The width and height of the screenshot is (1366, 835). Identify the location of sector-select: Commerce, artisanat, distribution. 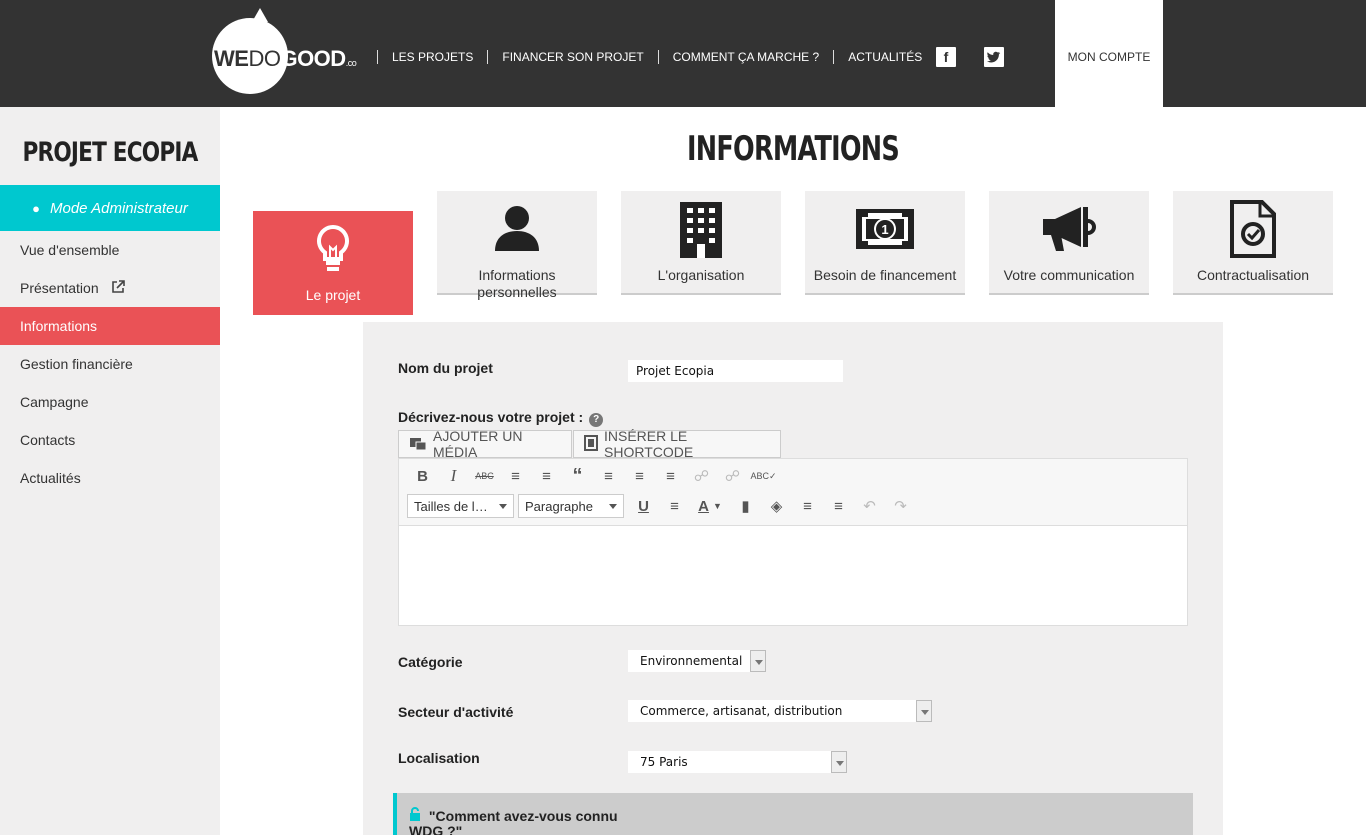
(780, 711).